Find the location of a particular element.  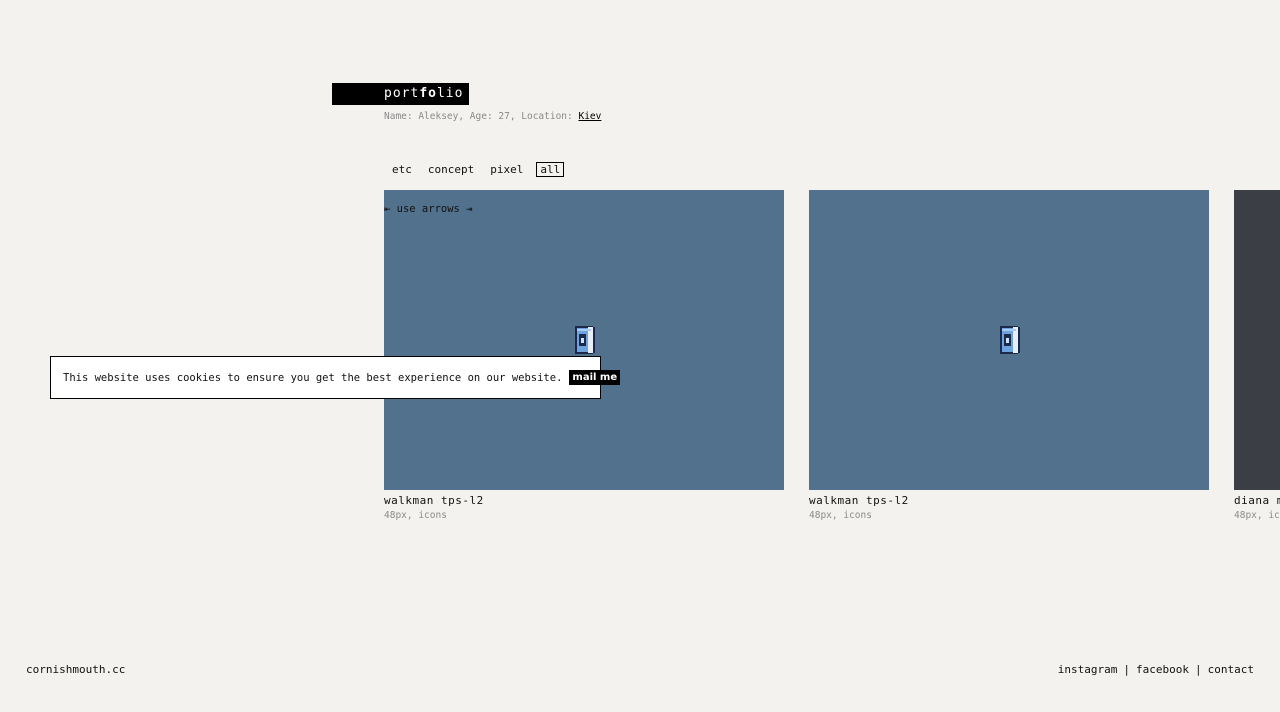

portfolio-card: walkman tps-l2 48px, icons is located at coordinates (1009, 355).